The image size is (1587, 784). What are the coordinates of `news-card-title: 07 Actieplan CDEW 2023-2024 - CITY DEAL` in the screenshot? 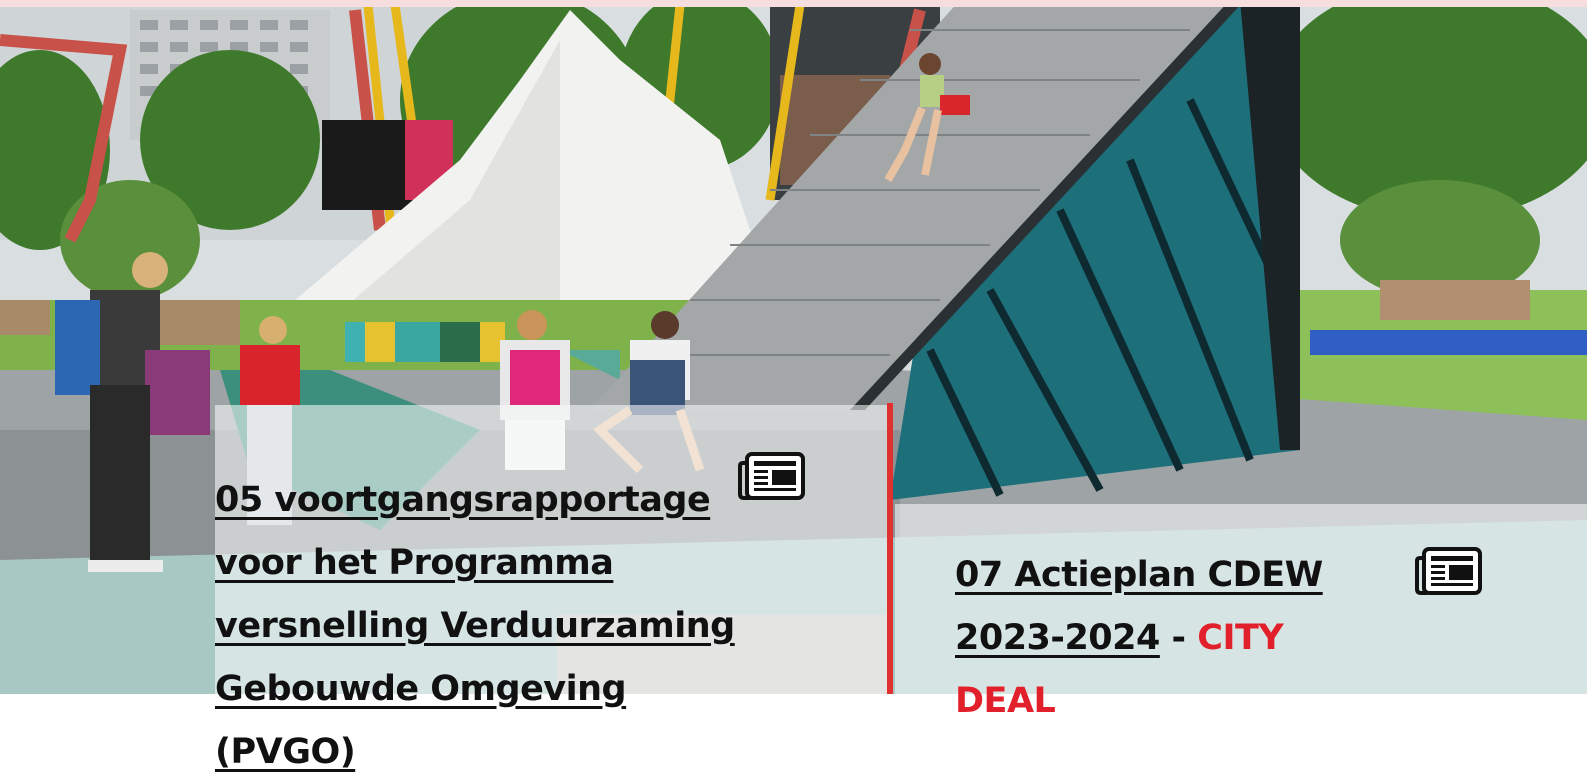 It's located at (1171, 638).